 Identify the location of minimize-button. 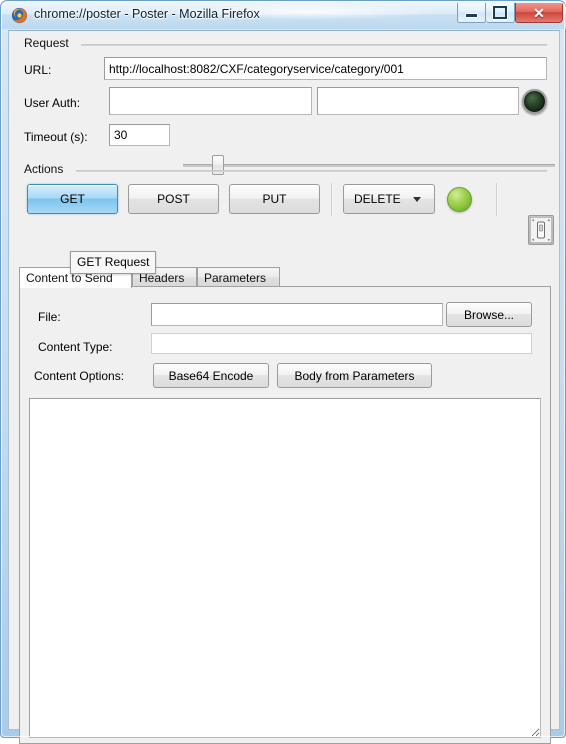
(471, 13).